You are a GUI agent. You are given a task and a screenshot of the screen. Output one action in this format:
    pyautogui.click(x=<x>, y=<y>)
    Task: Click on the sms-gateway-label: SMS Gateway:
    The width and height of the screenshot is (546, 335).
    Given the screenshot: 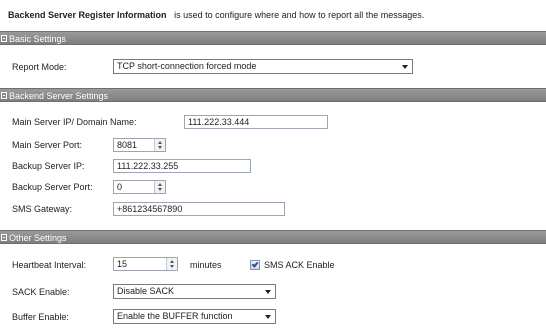 What is the action you would take?
    pyautogui.click(x=42, y=209)
    